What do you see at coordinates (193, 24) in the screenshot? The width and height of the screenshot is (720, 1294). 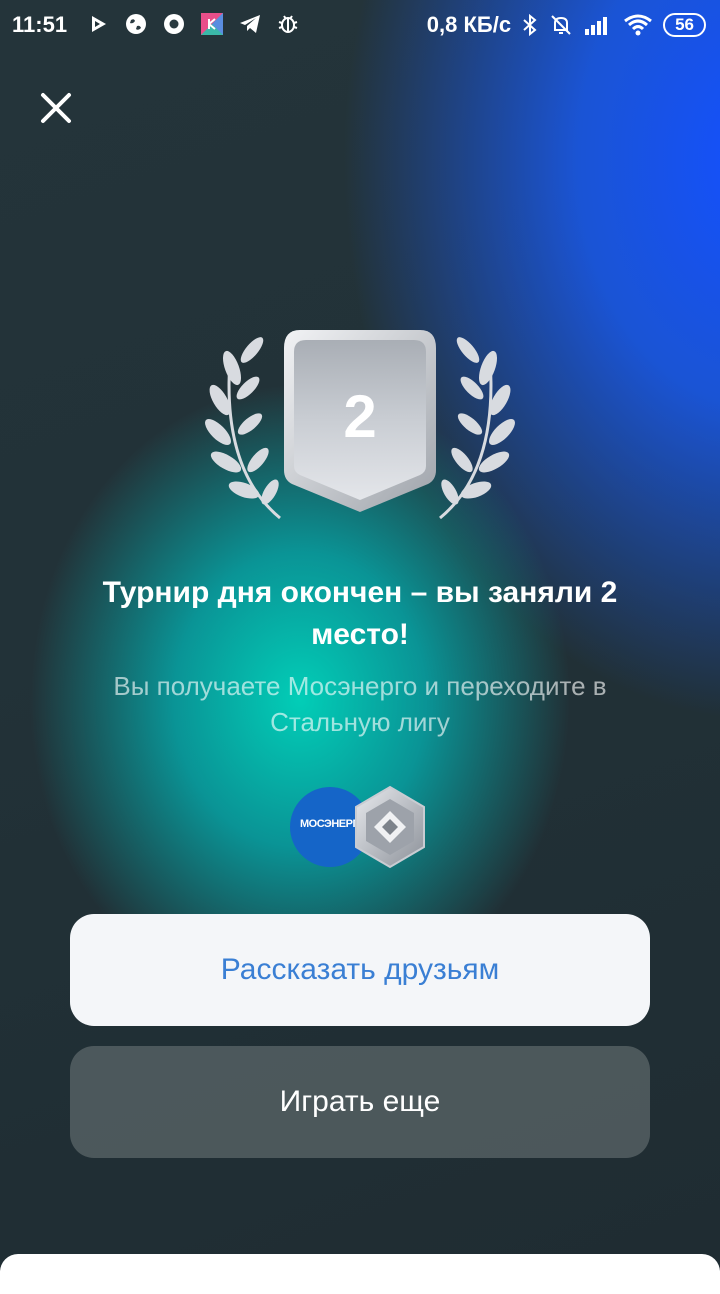 I see `notification-icons` at bounding box center [193, 24].